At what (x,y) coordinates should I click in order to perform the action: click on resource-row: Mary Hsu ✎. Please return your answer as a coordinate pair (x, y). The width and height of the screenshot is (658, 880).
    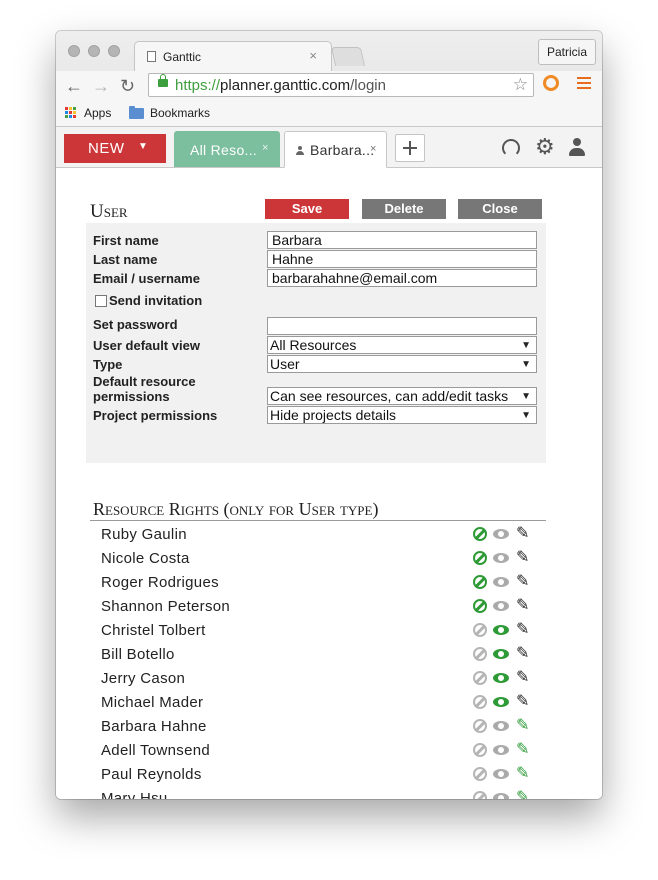
    Looking at the image, I should click on (321, 793).